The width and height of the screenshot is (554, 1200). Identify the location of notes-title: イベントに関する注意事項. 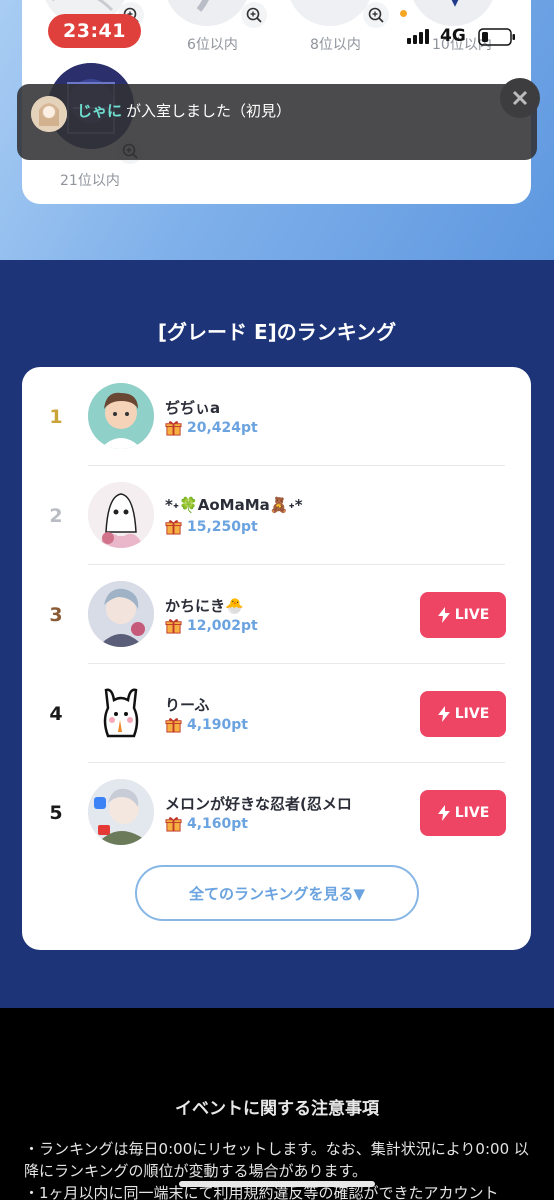
(277, 1109).